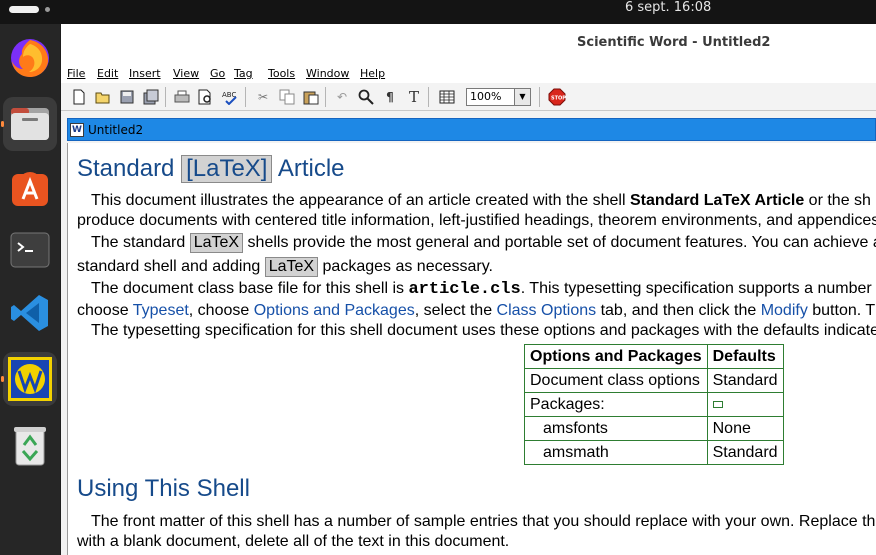 This screenshot has width=876, height=555. I want to click on pilcrow-icon: ¶, so click(390, 97).